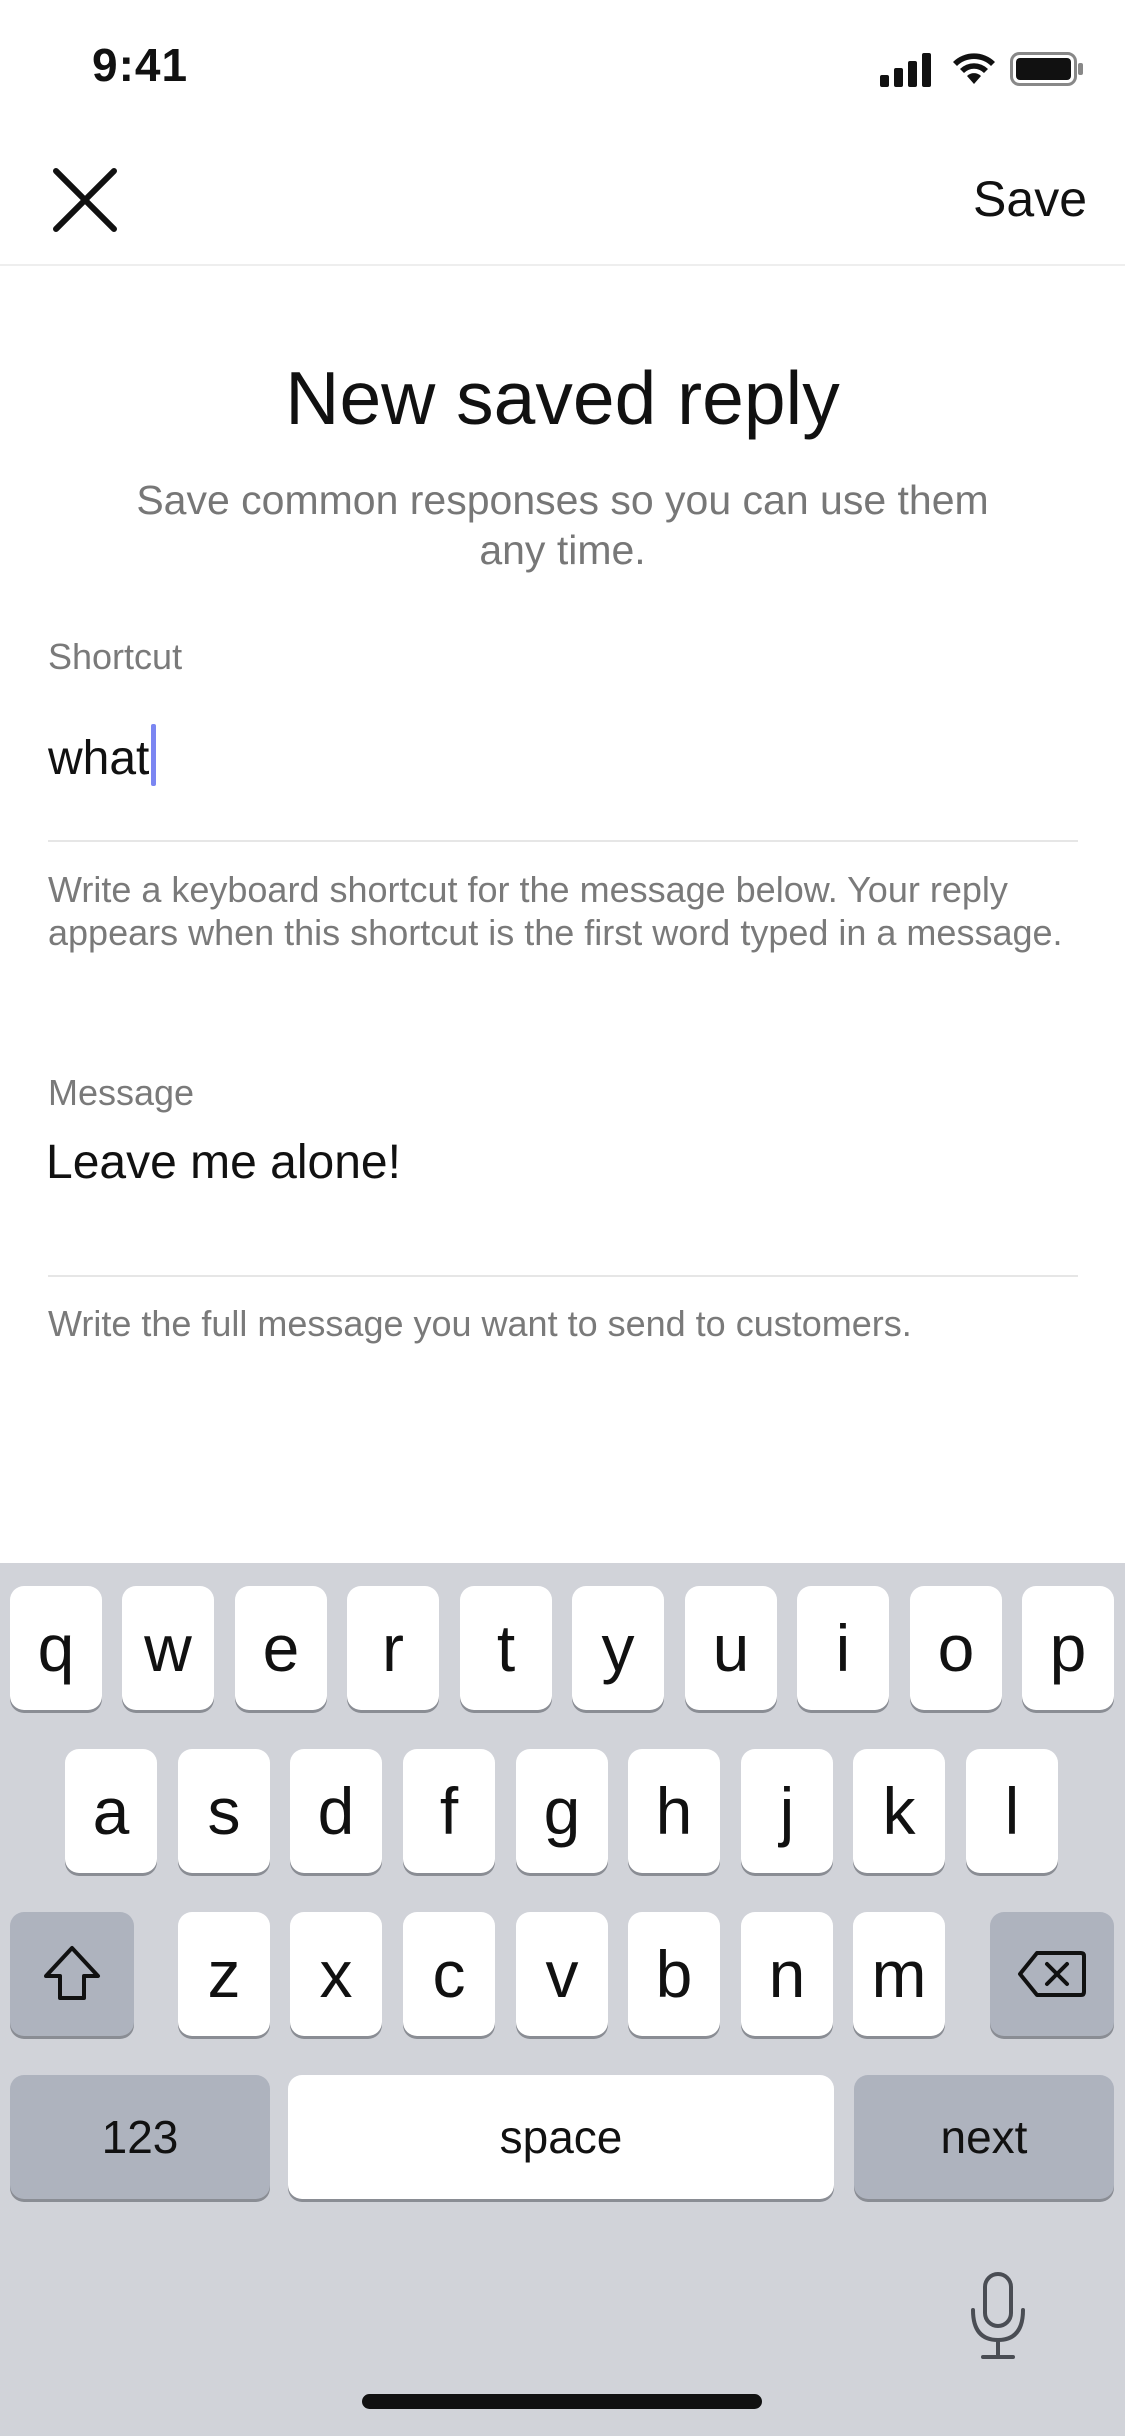 The height and width of the screenshot is (2436, 1125). What do you see at coordinates (562, 398) in the screenshot?
I see `page-title: New saved reply` at bounding box center [562, 398].